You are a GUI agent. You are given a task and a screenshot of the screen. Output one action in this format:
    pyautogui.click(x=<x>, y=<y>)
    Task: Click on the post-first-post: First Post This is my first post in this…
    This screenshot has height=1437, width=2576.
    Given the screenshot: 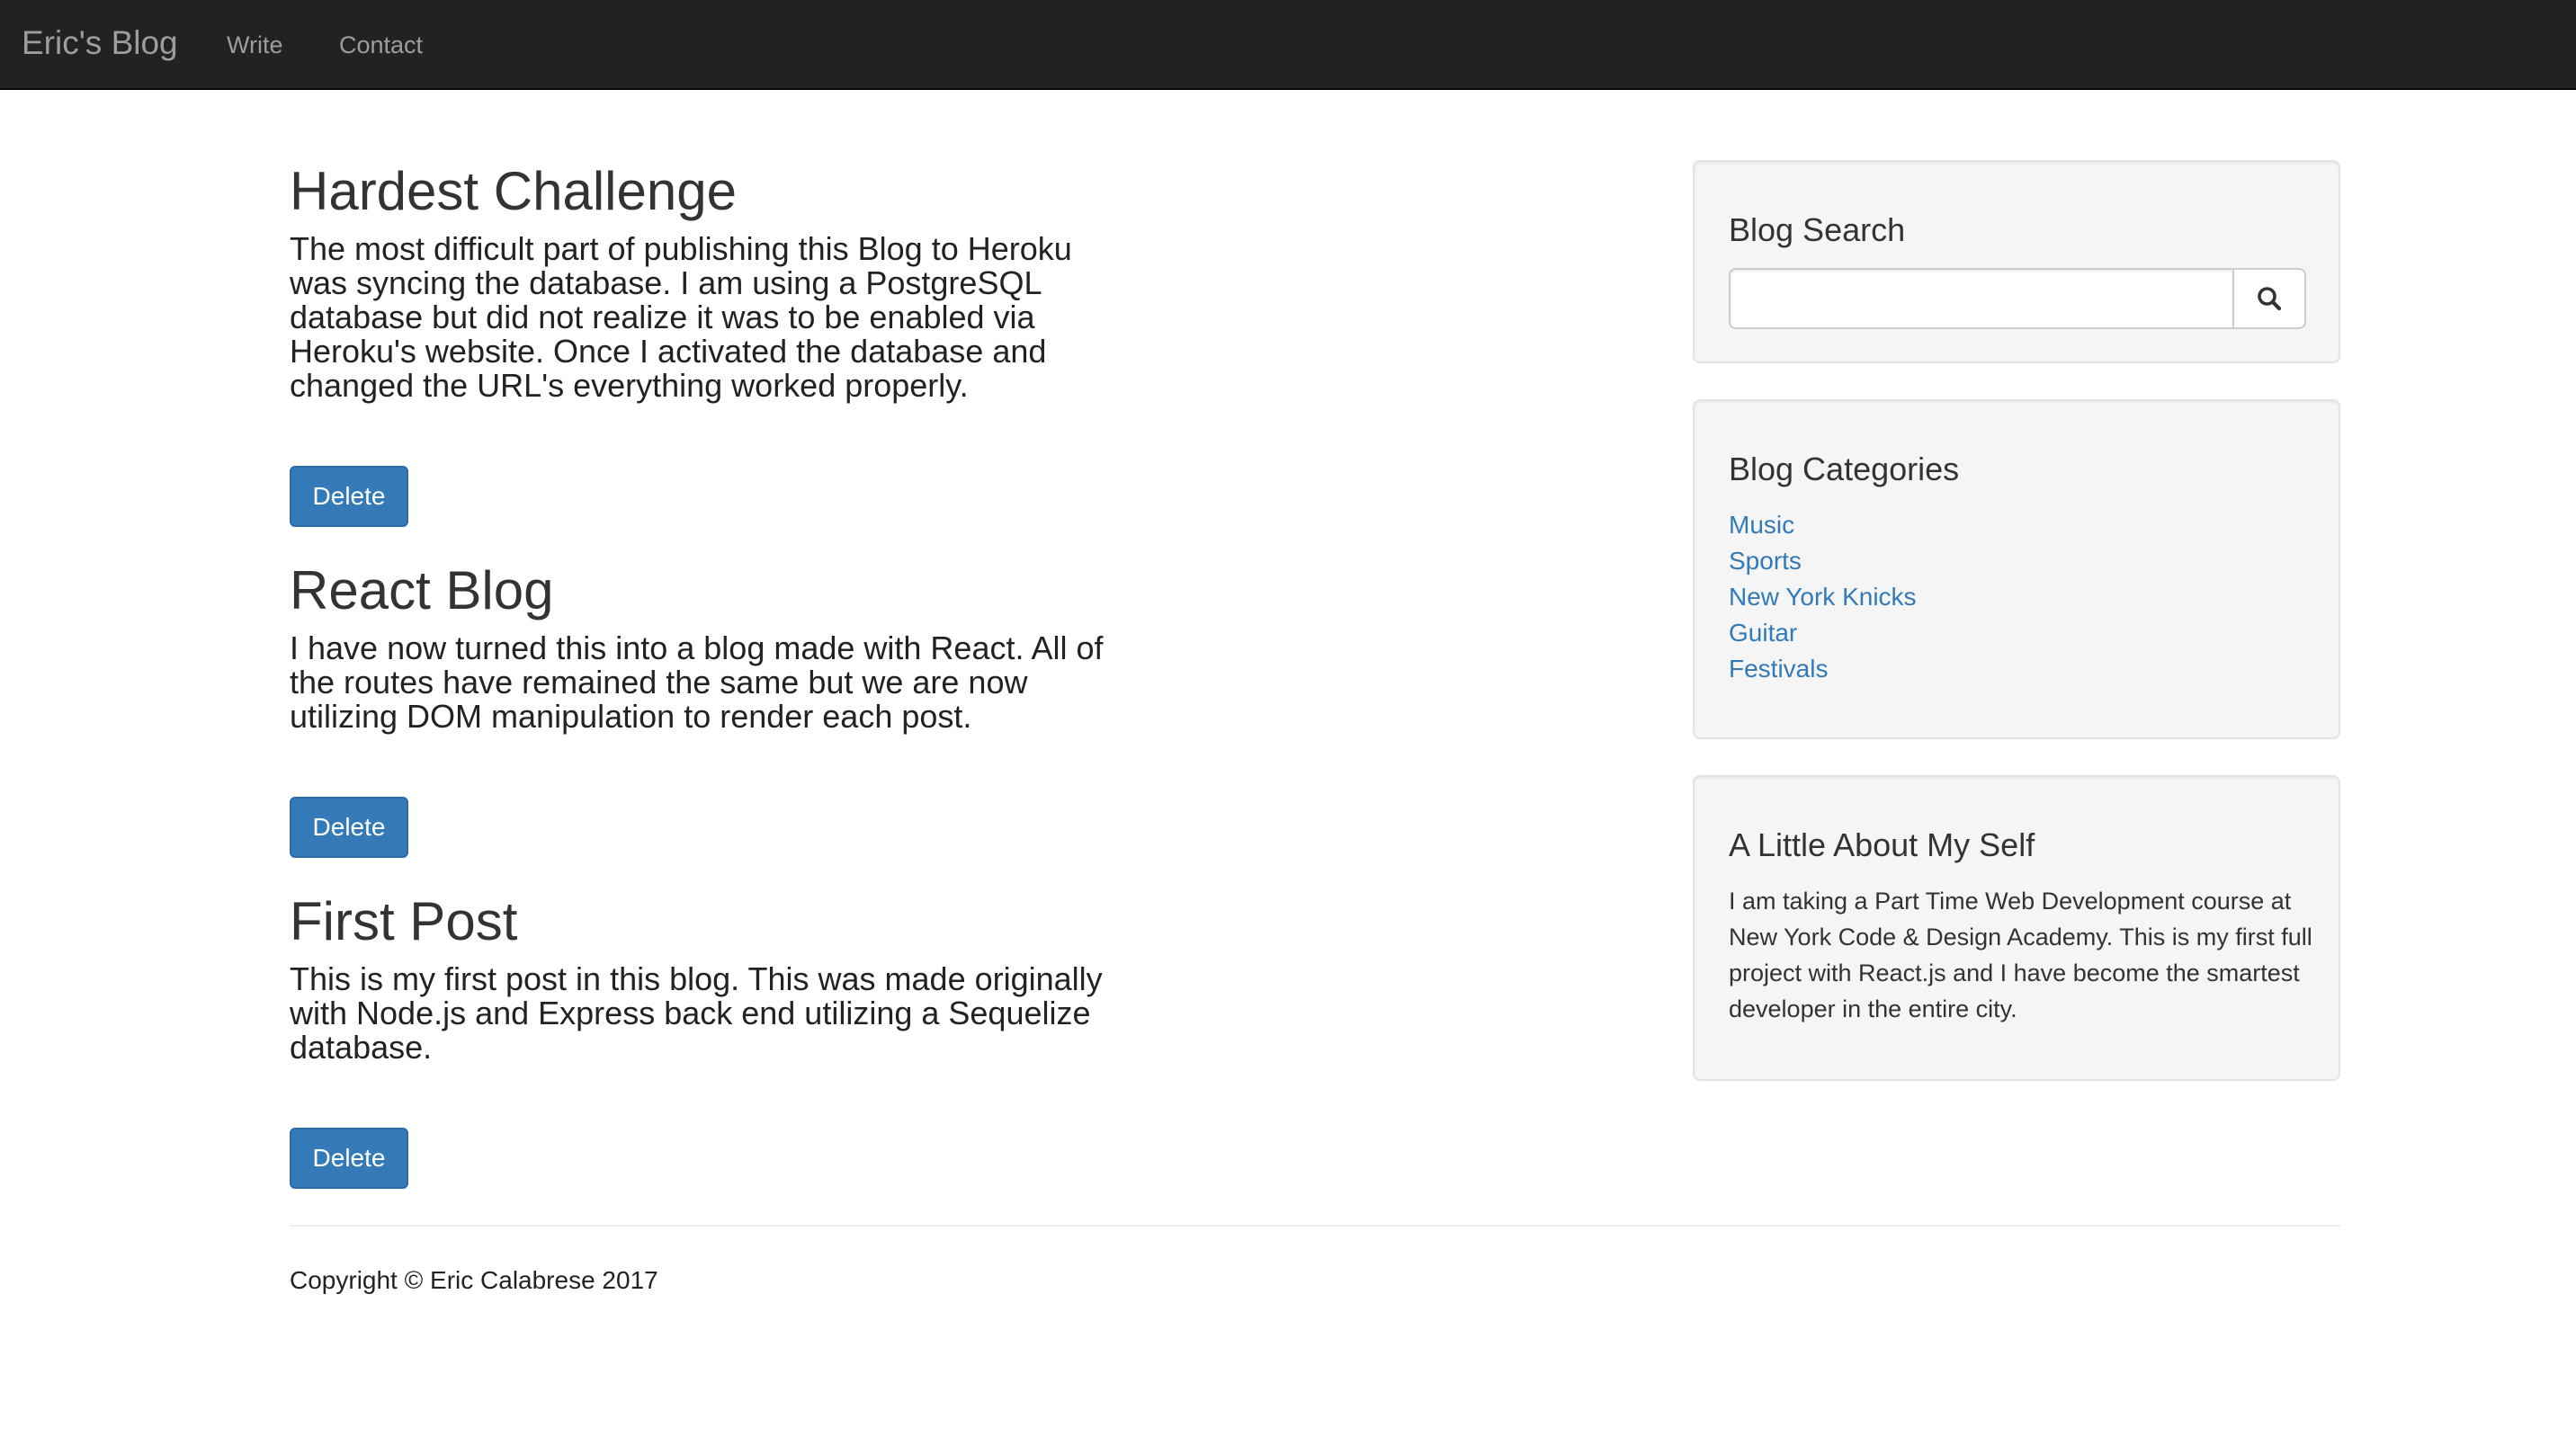 What is the action you would take?
    pyautogui.click(x=703, y=978)
    